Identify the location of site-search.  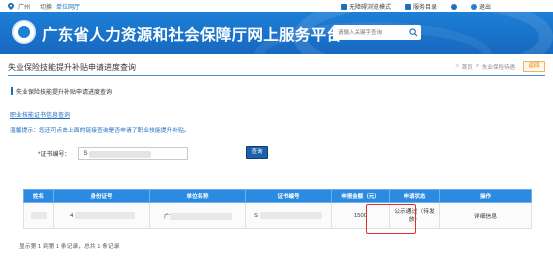
(377, 32).